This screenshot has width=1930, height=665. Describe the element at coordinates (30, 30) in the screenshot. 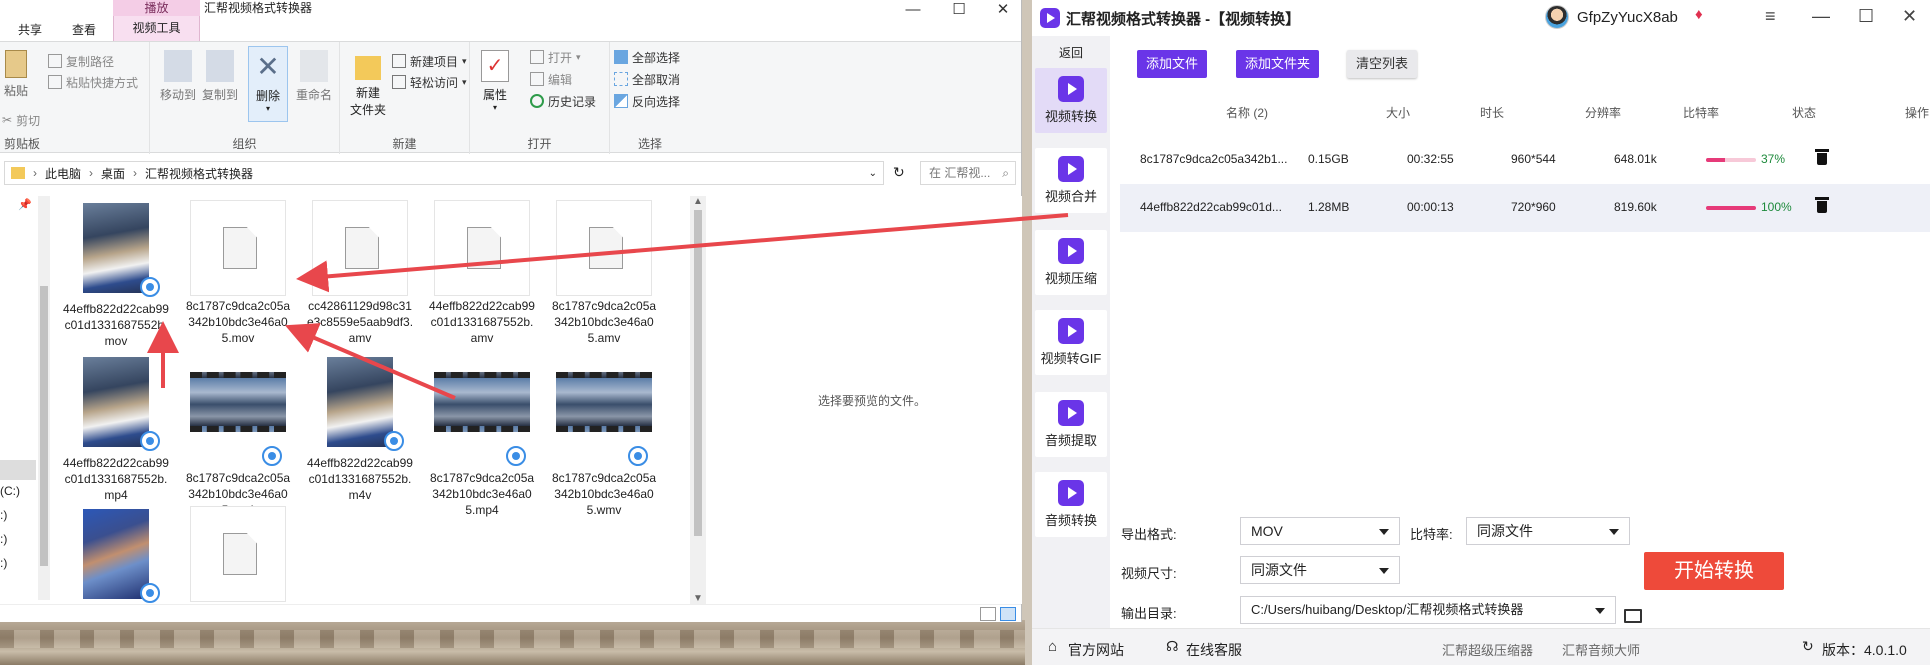

I see `tab-share: 共享` at that location.